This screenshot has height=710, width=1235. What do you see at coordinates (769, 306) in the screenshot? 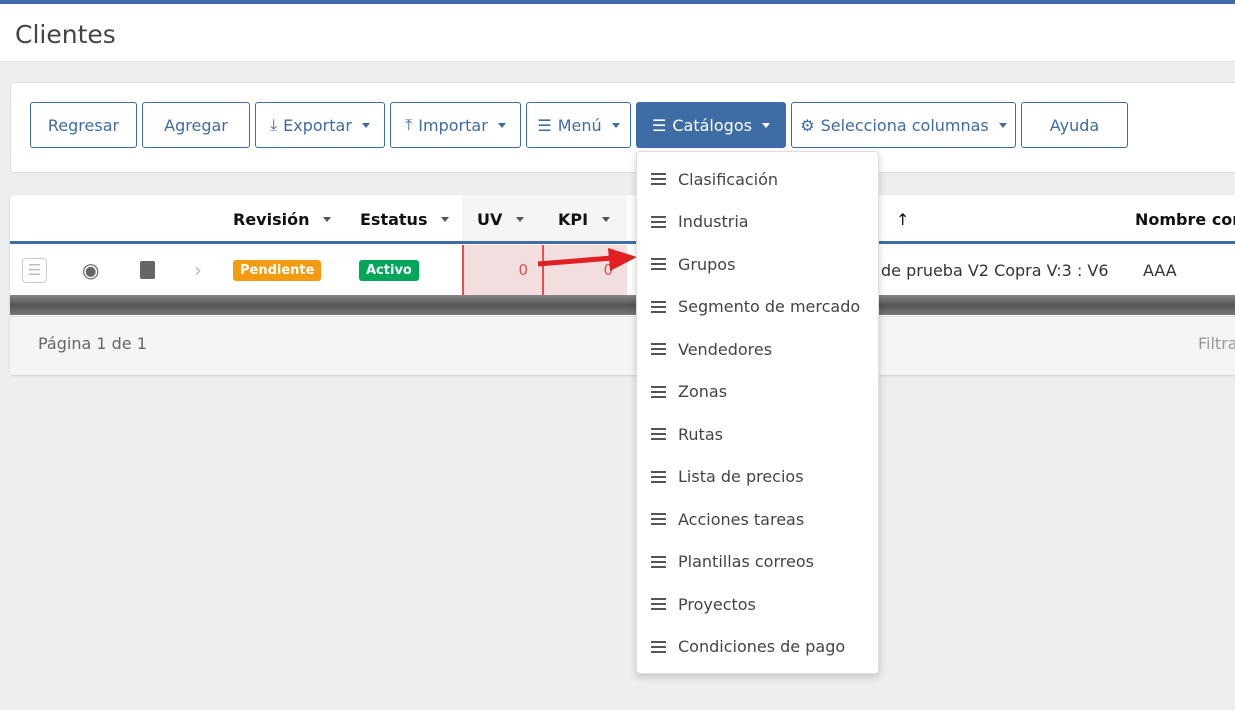
I see `menu-item-label: Segmento de mercado` at bounding box center [769, 306].